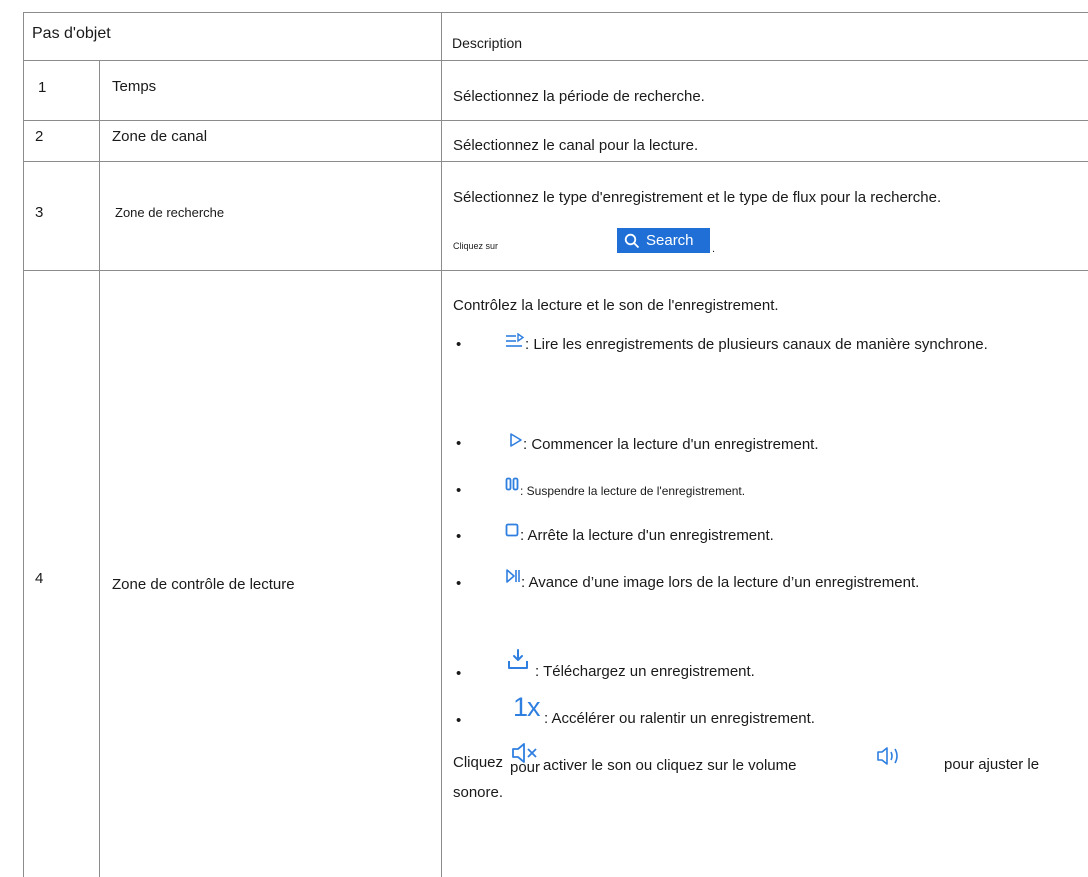 This screenshot has width=1088, height=877. I want to click on header-item-no: Pas d'objet, so click(71, 33).